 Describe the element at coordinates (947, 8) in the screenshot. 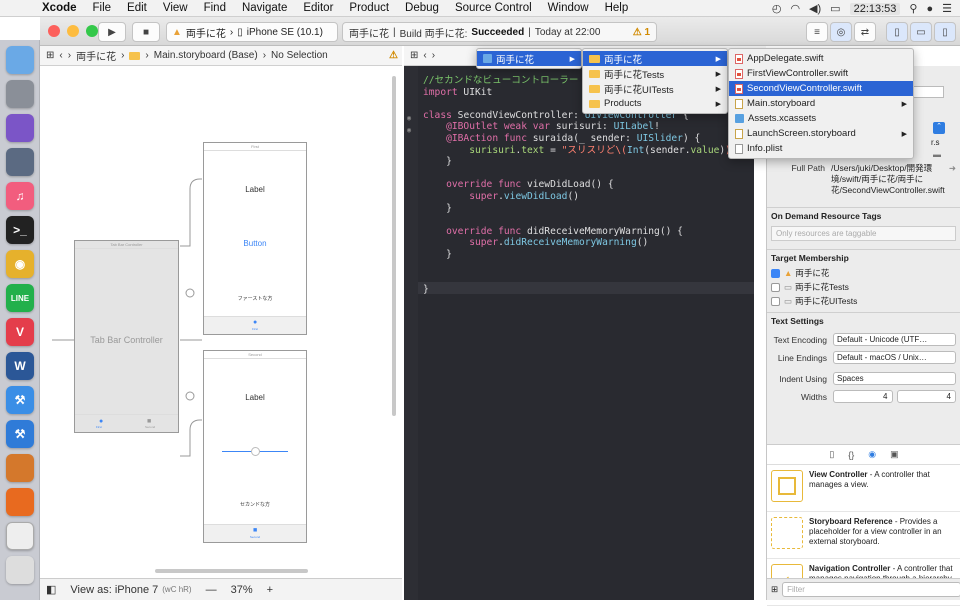

I see `list-icon: ☰` at that location.